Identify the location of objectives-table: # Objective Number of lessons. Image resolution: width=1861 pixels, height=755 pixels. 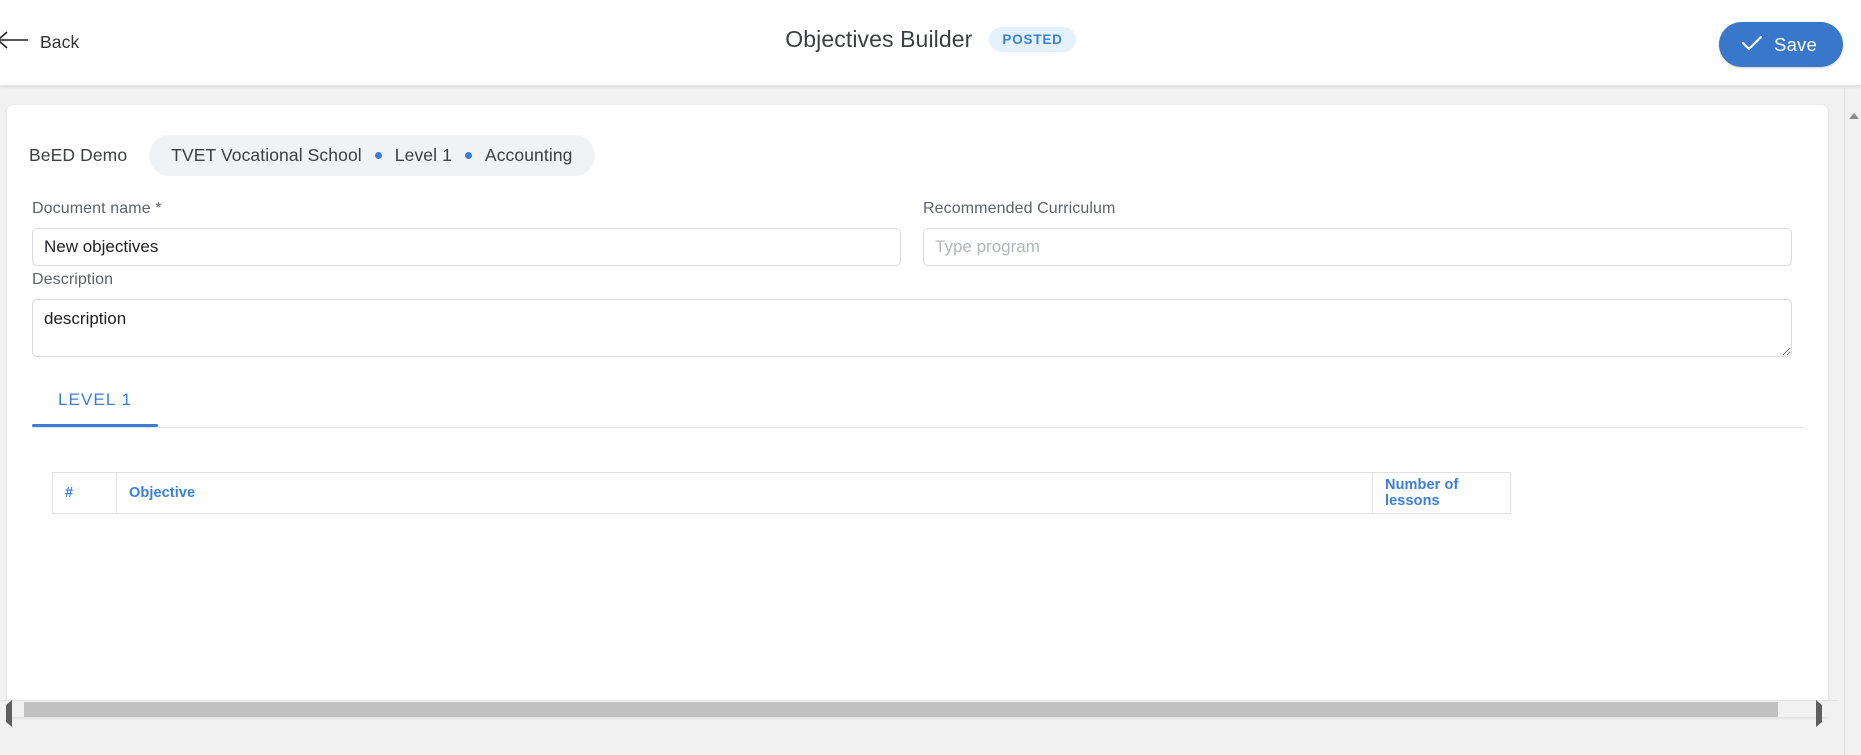
(781, 493).